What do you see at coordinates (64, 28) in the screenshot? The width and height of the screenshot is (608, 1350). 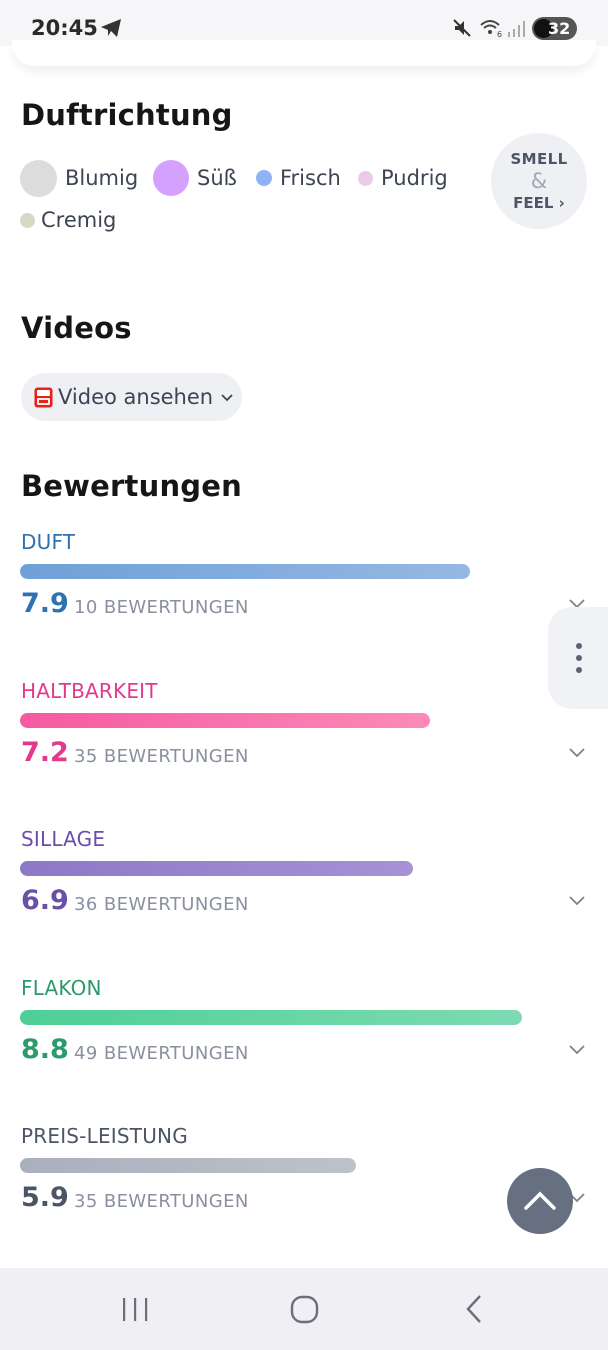 I see `status-time: 20:45` at bounding box center [64, 28].